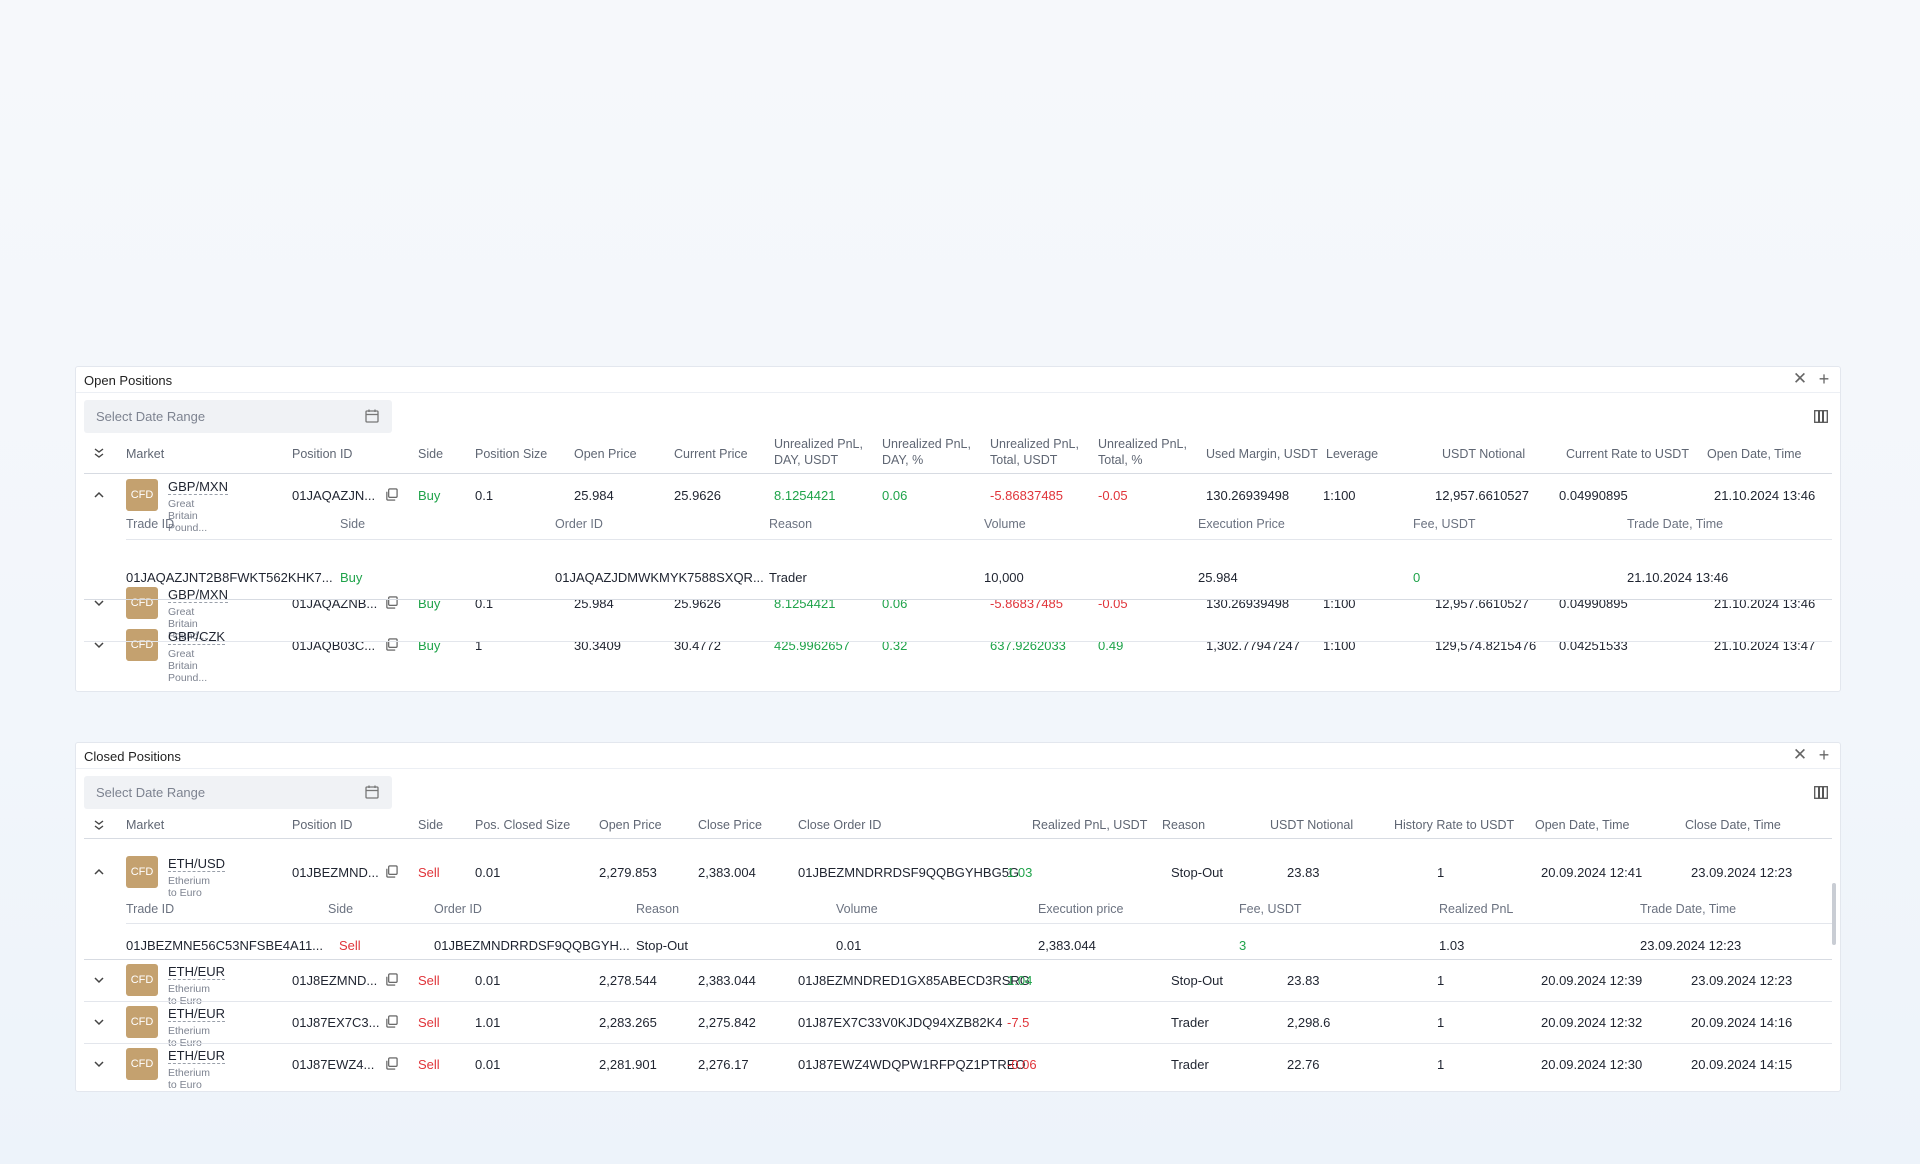 Image resolution: width=1920 pixels, height=1164 pixels. What do you see at coordinates (197, 864) in the screenshot?
I see `market-name: ETH/USD` at bounding box center [197, 864].